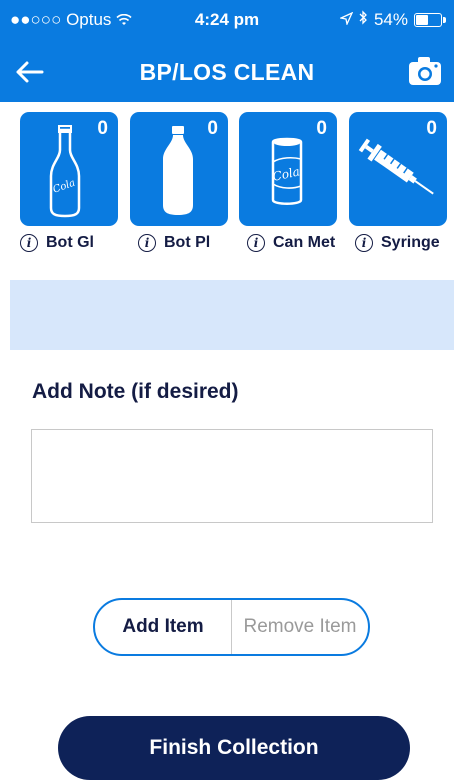 The width and height of the screenshot is (454, 780). I want to click on location-arrow-icon, so click(346, 20).